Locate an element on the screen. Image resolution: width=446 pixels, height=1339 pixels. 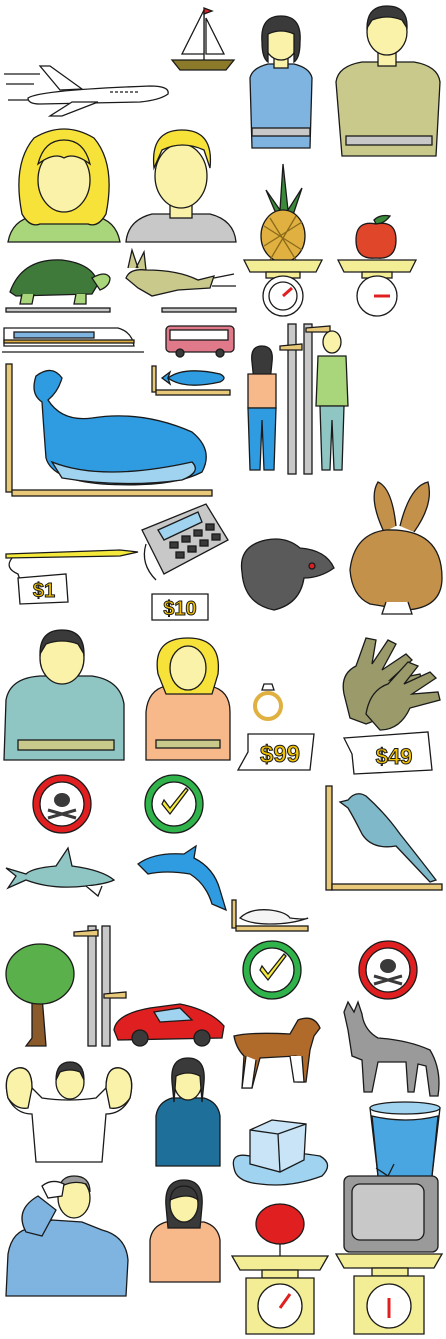
sweating-man-icon is located at coordinates (67, 1235).